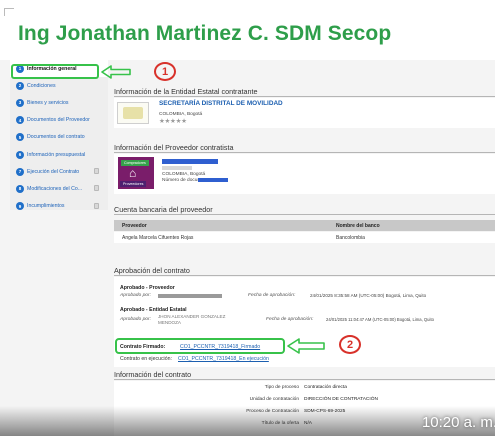 This screenshot has width=495, height=436. What do you see at coordinates (158, 238) in the screenshot?
I see `bank-provider-name: Angela Marcela Cifuentes Rojas` at bounding box center [158, 238].